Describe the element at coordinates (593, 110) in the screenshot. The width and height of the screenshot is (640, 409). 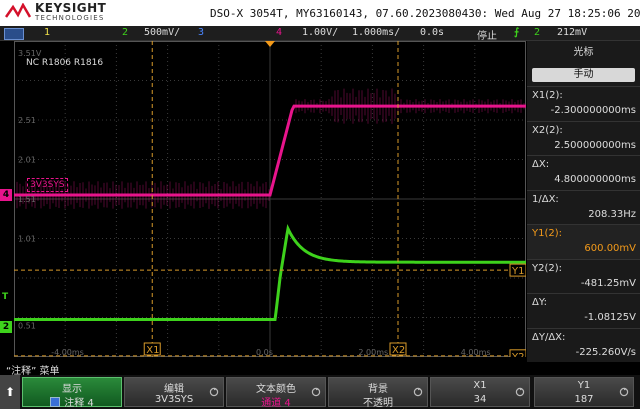
I see `cursor-readout-value: -2.300000000ms` at that location.